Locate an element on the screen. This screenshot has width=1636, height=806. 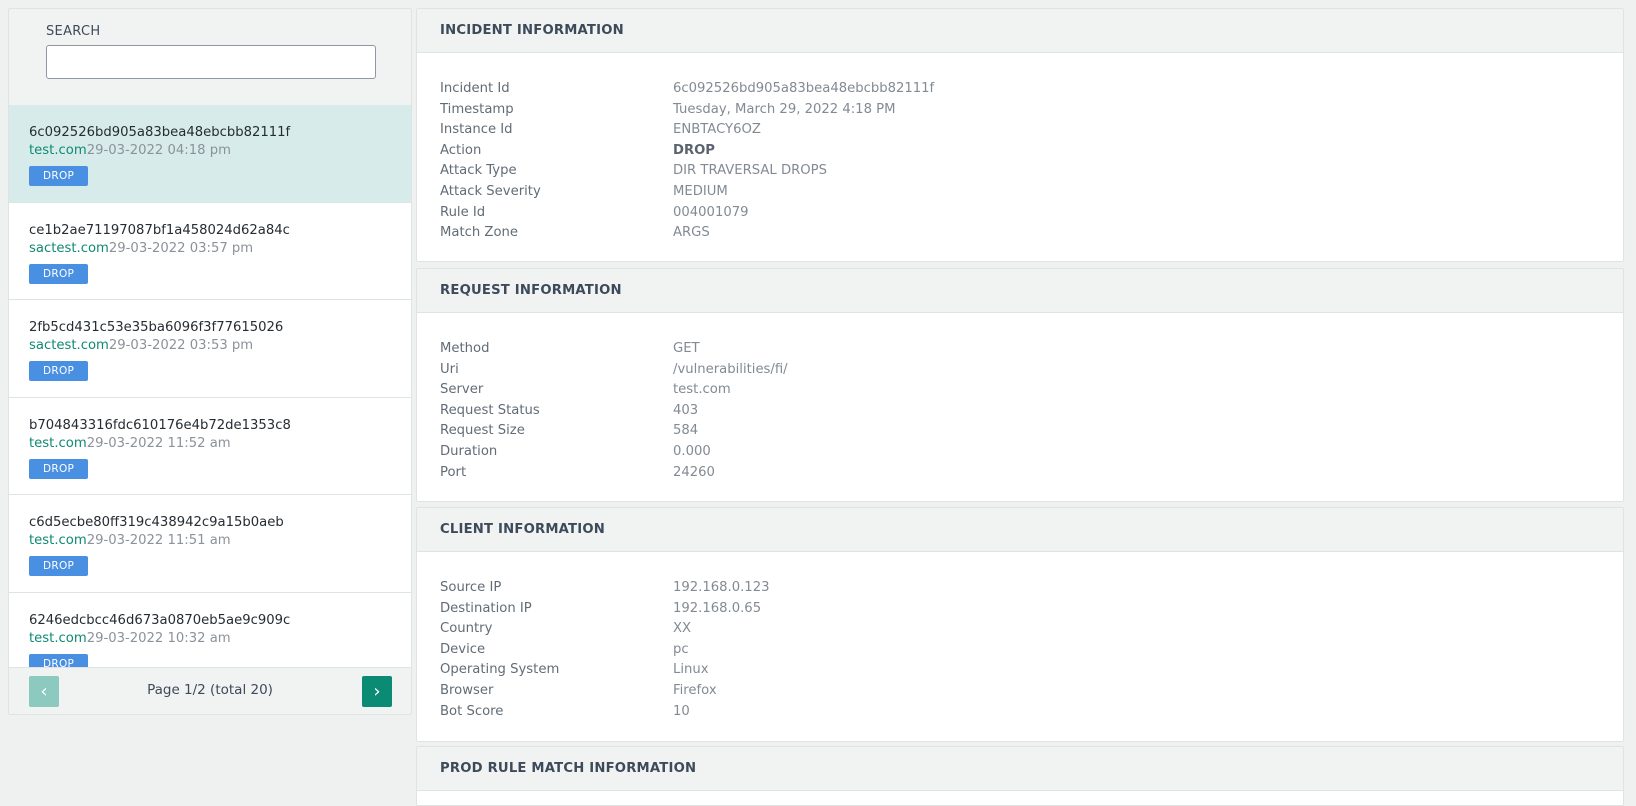
field-value: ENBTACY6OZ is located at coordinates (717, 130).